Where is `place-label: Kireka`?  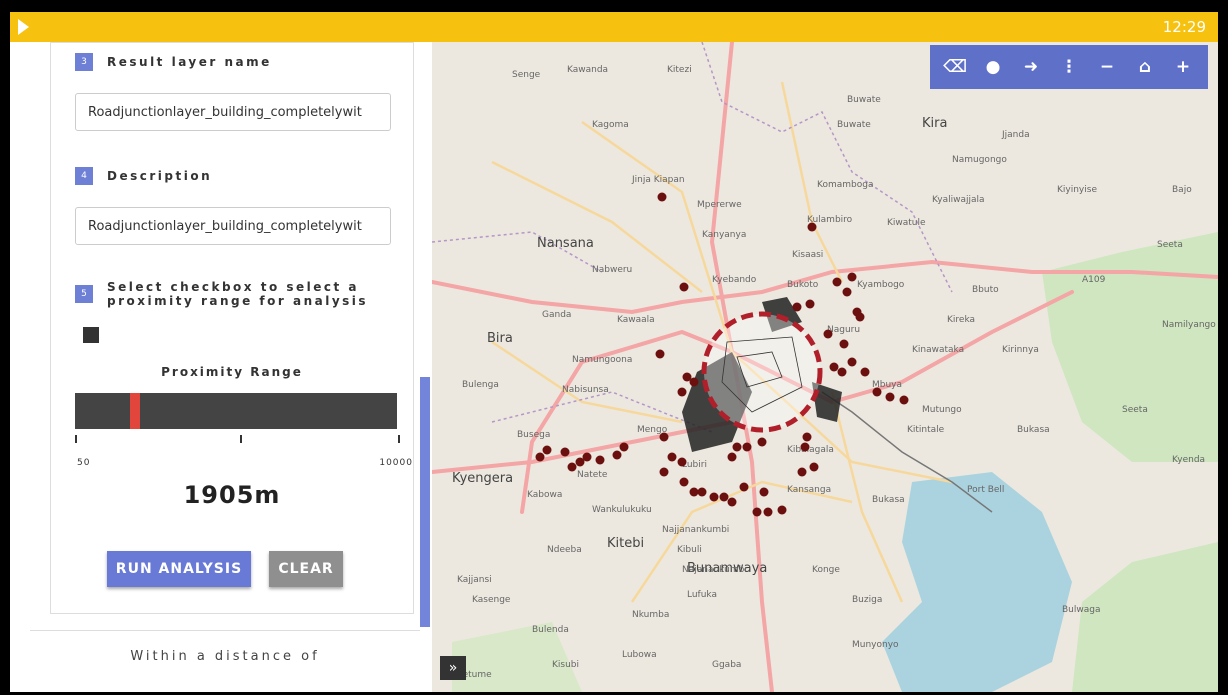
place-label: Kireka is located at coordinates (961, 320).